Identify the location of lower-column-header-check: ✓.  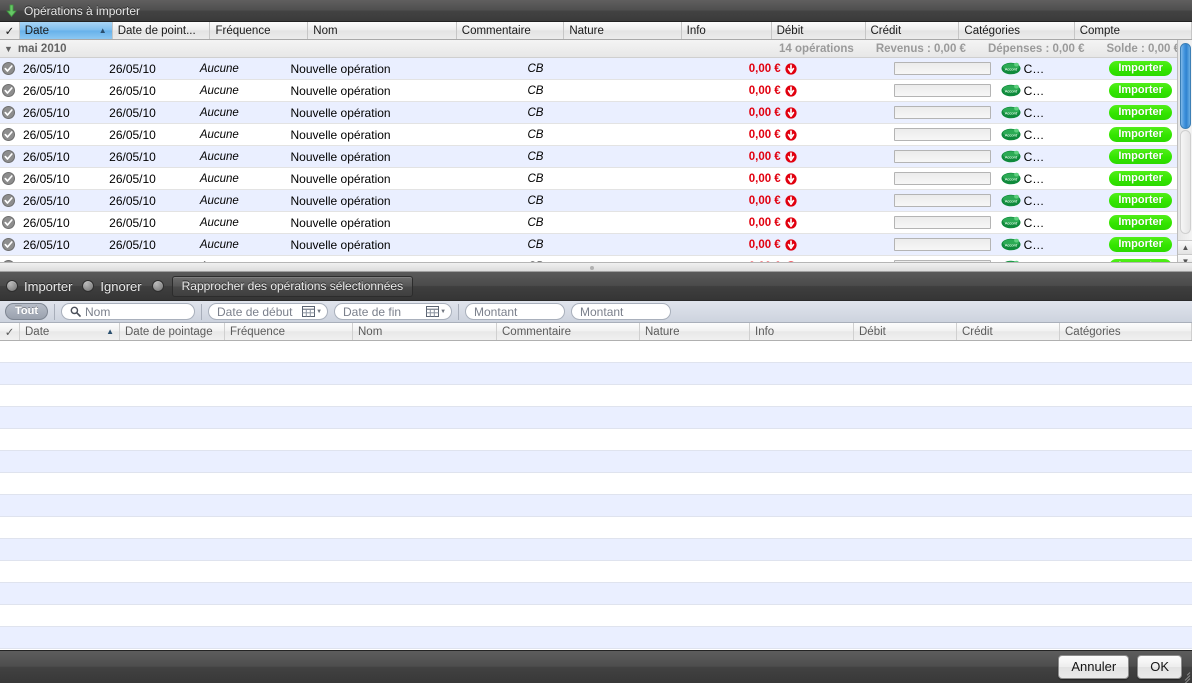
(10, 331).